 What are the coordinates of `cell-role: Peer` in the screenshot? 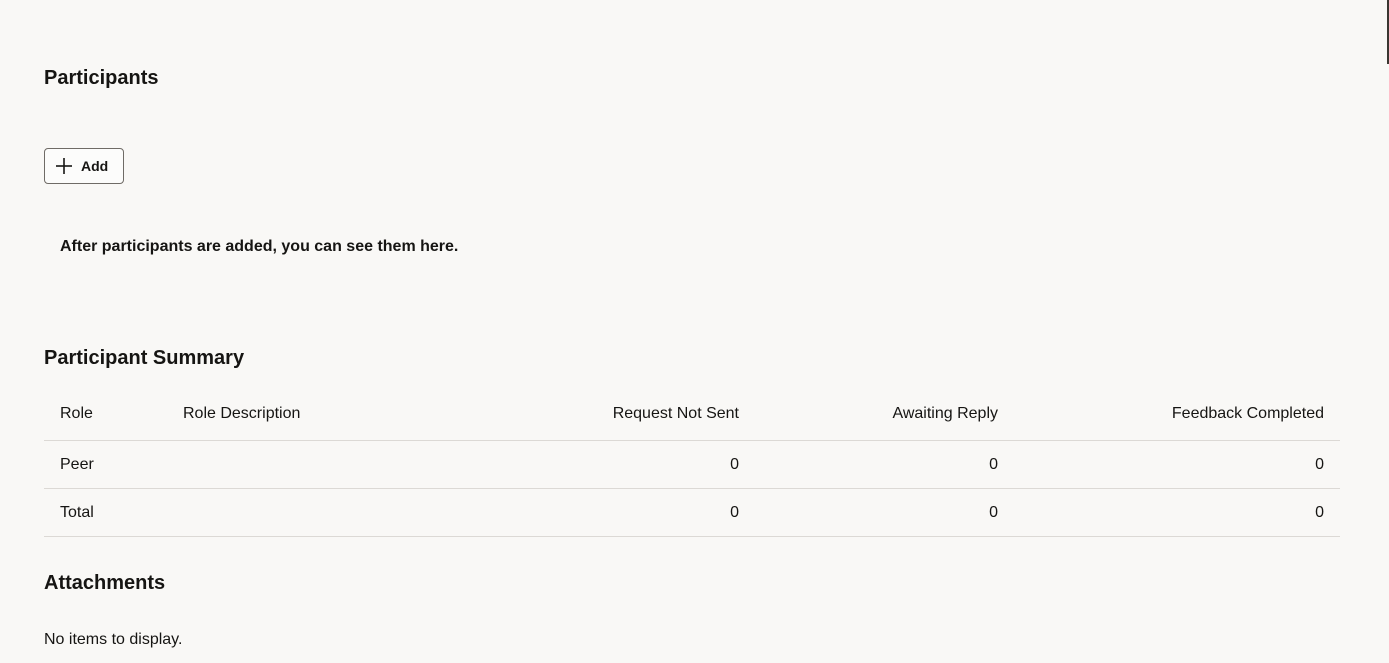 It's located at (105, 464).